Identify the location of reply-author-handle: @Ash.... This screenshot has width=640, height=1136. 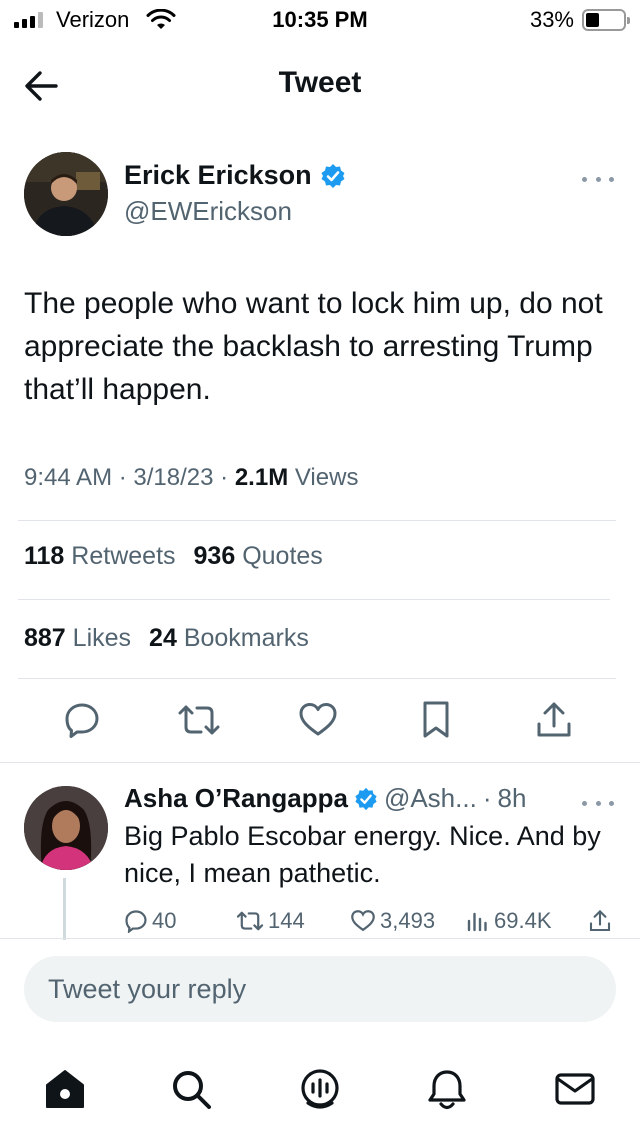
(430, 798).